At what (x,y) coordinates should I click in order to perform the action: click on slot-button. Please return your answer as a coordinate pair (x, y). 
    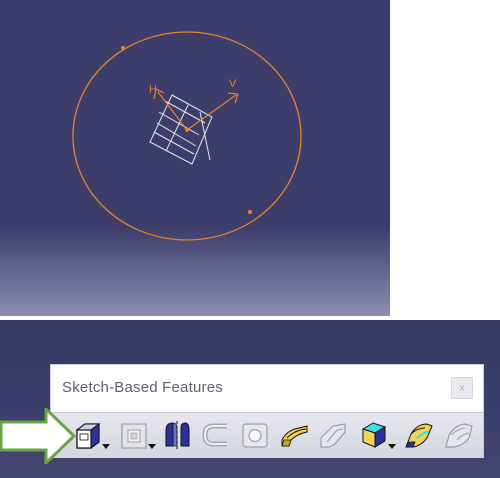
    Looking at the image, I should click on (333, 435).